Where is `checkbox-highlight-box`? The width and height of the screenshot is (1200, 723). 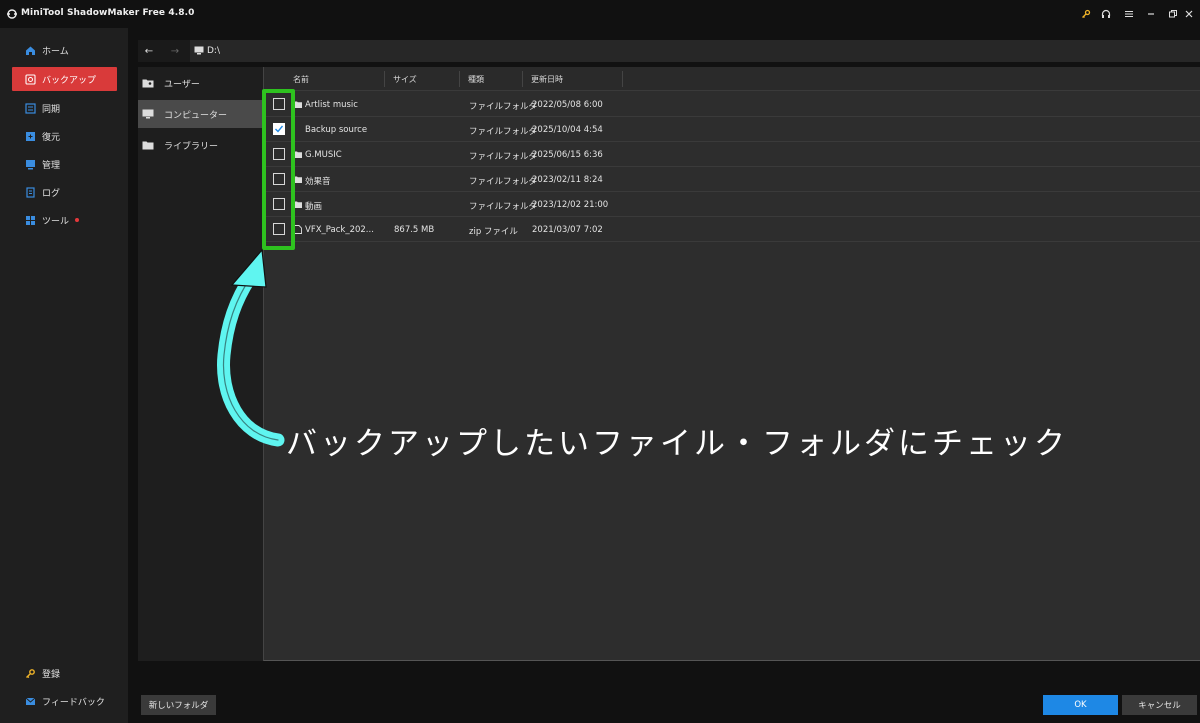 checkbox-highlight-box is located at coordinates (278, 169).